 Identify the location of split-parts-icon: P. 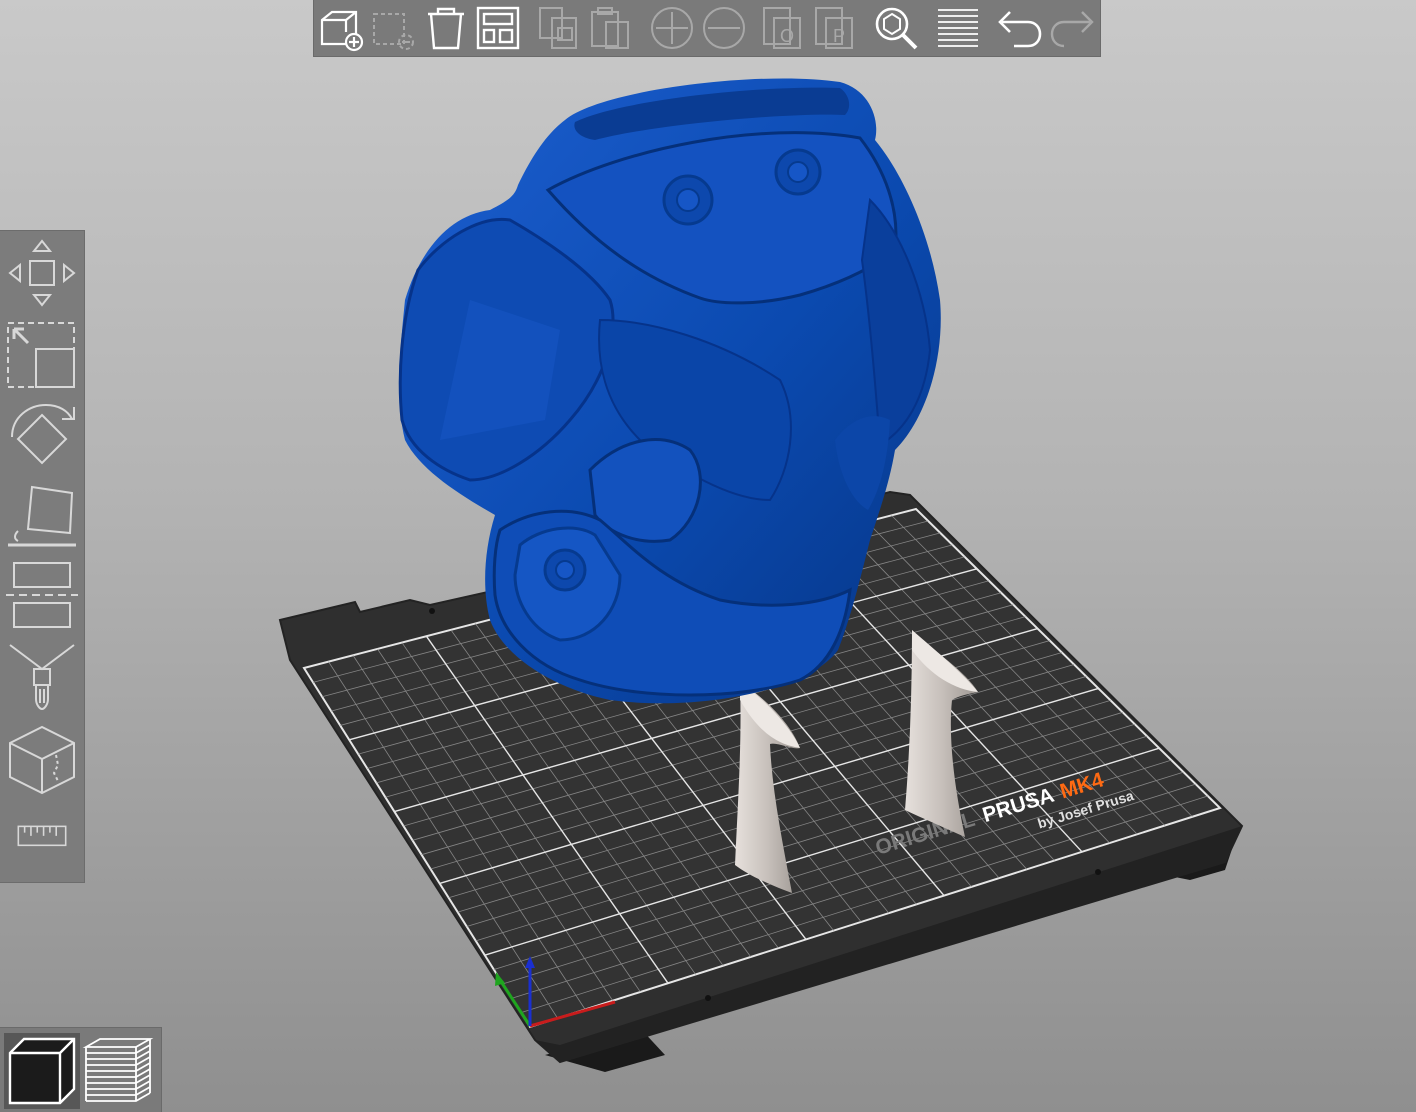
(836, 28).